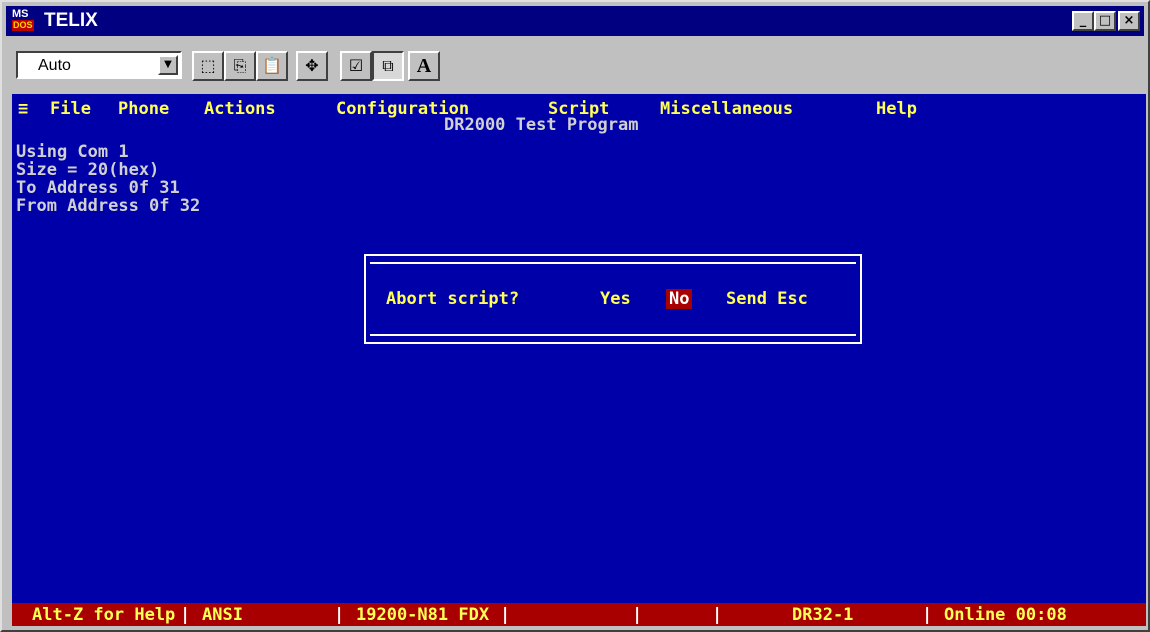 The height and width of the screenshot is (632, 1150). I want to click on status-script-name: DR32-1, so click(823, 615).